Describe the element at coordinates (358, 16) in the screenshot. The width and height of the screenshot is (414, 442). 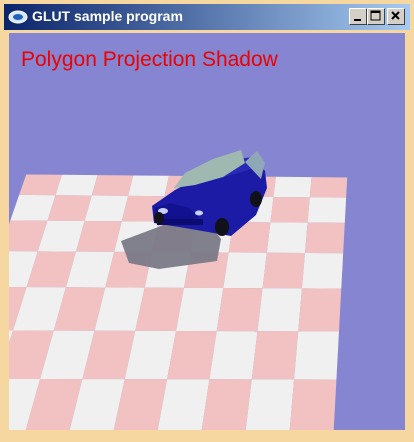
I see `minimize-button` at that location.